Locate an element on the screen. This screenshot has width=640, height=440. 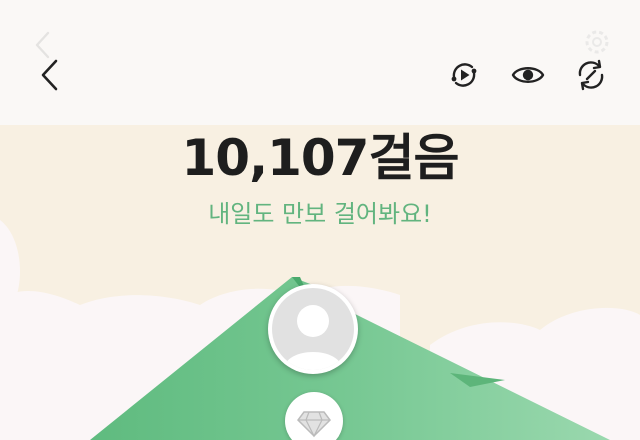
eye-button is located at coordinates (528, 75).